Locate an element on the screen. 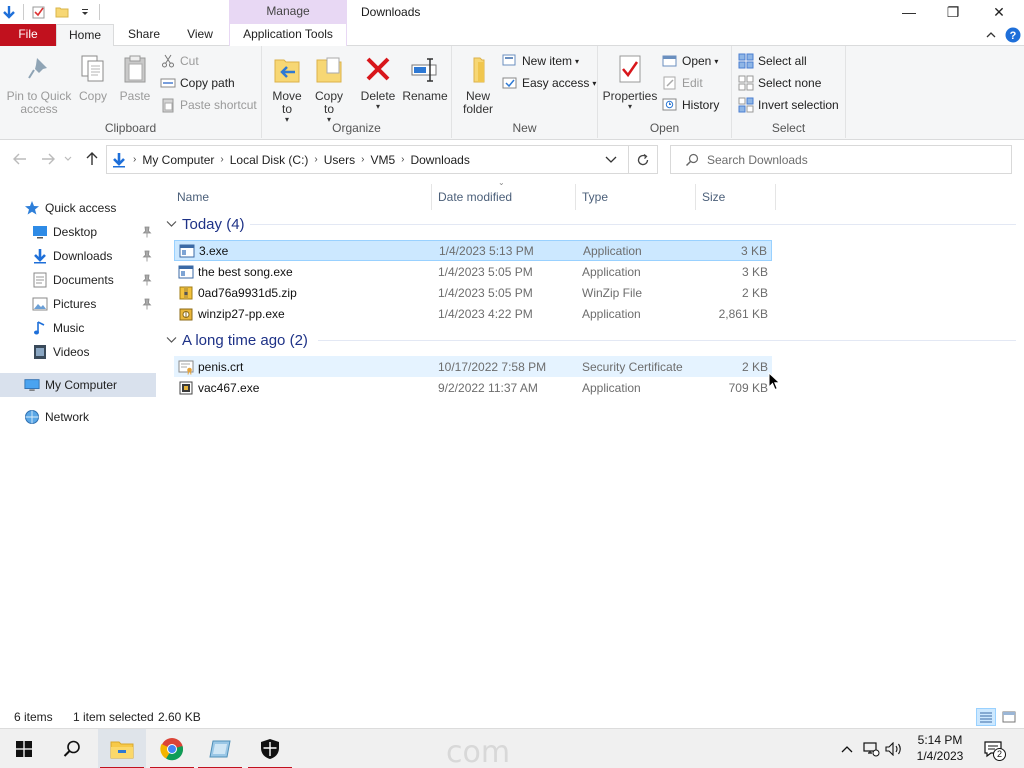  copy-path-button: Copy path is located at coordinates (197, 83).